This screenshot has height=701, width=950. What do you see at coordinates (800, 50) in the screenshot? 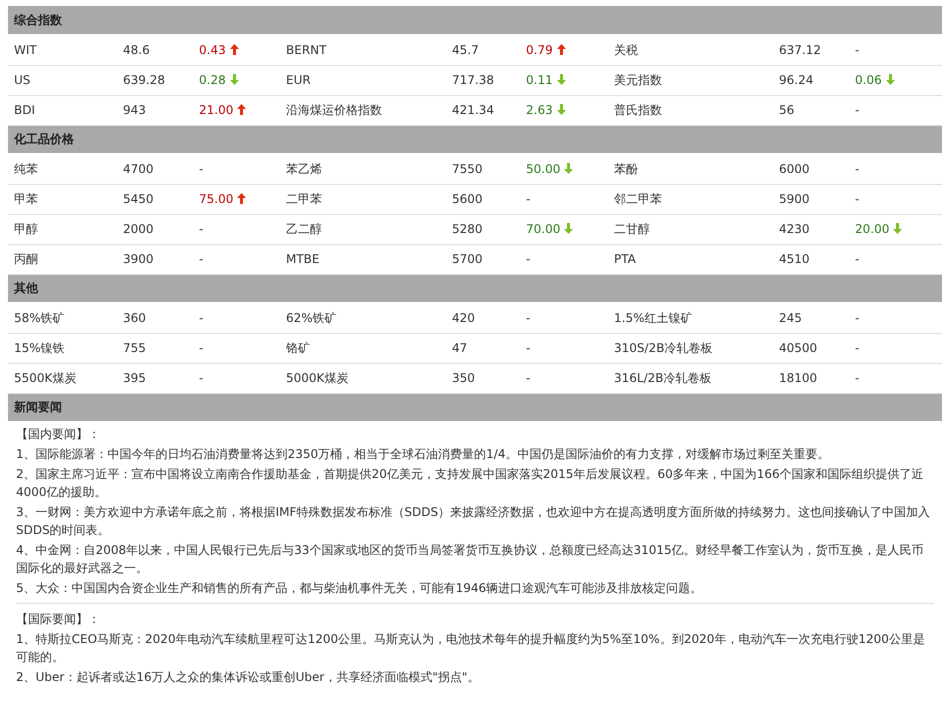
I see `item-value: 637.12` at bounding box center [800, 50].